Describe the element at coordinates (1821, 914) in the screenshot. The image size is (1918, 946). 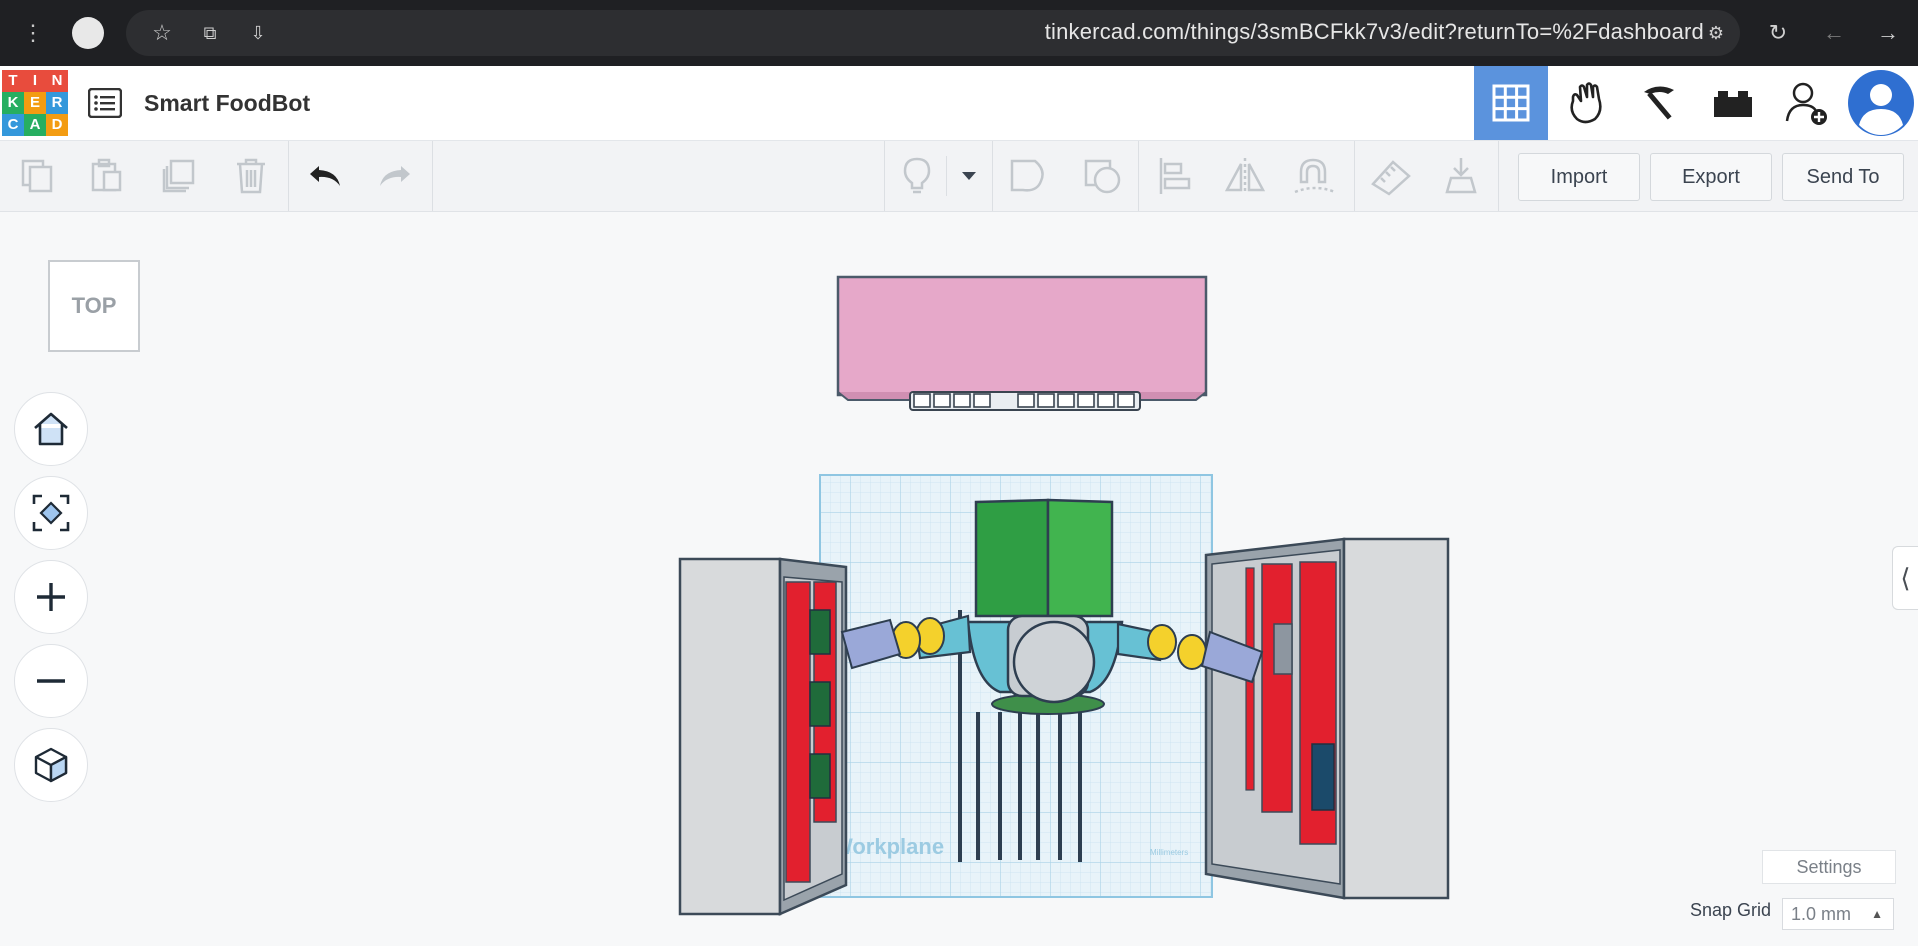
I see `snap-grid-value: 1.0 mm` at that location.